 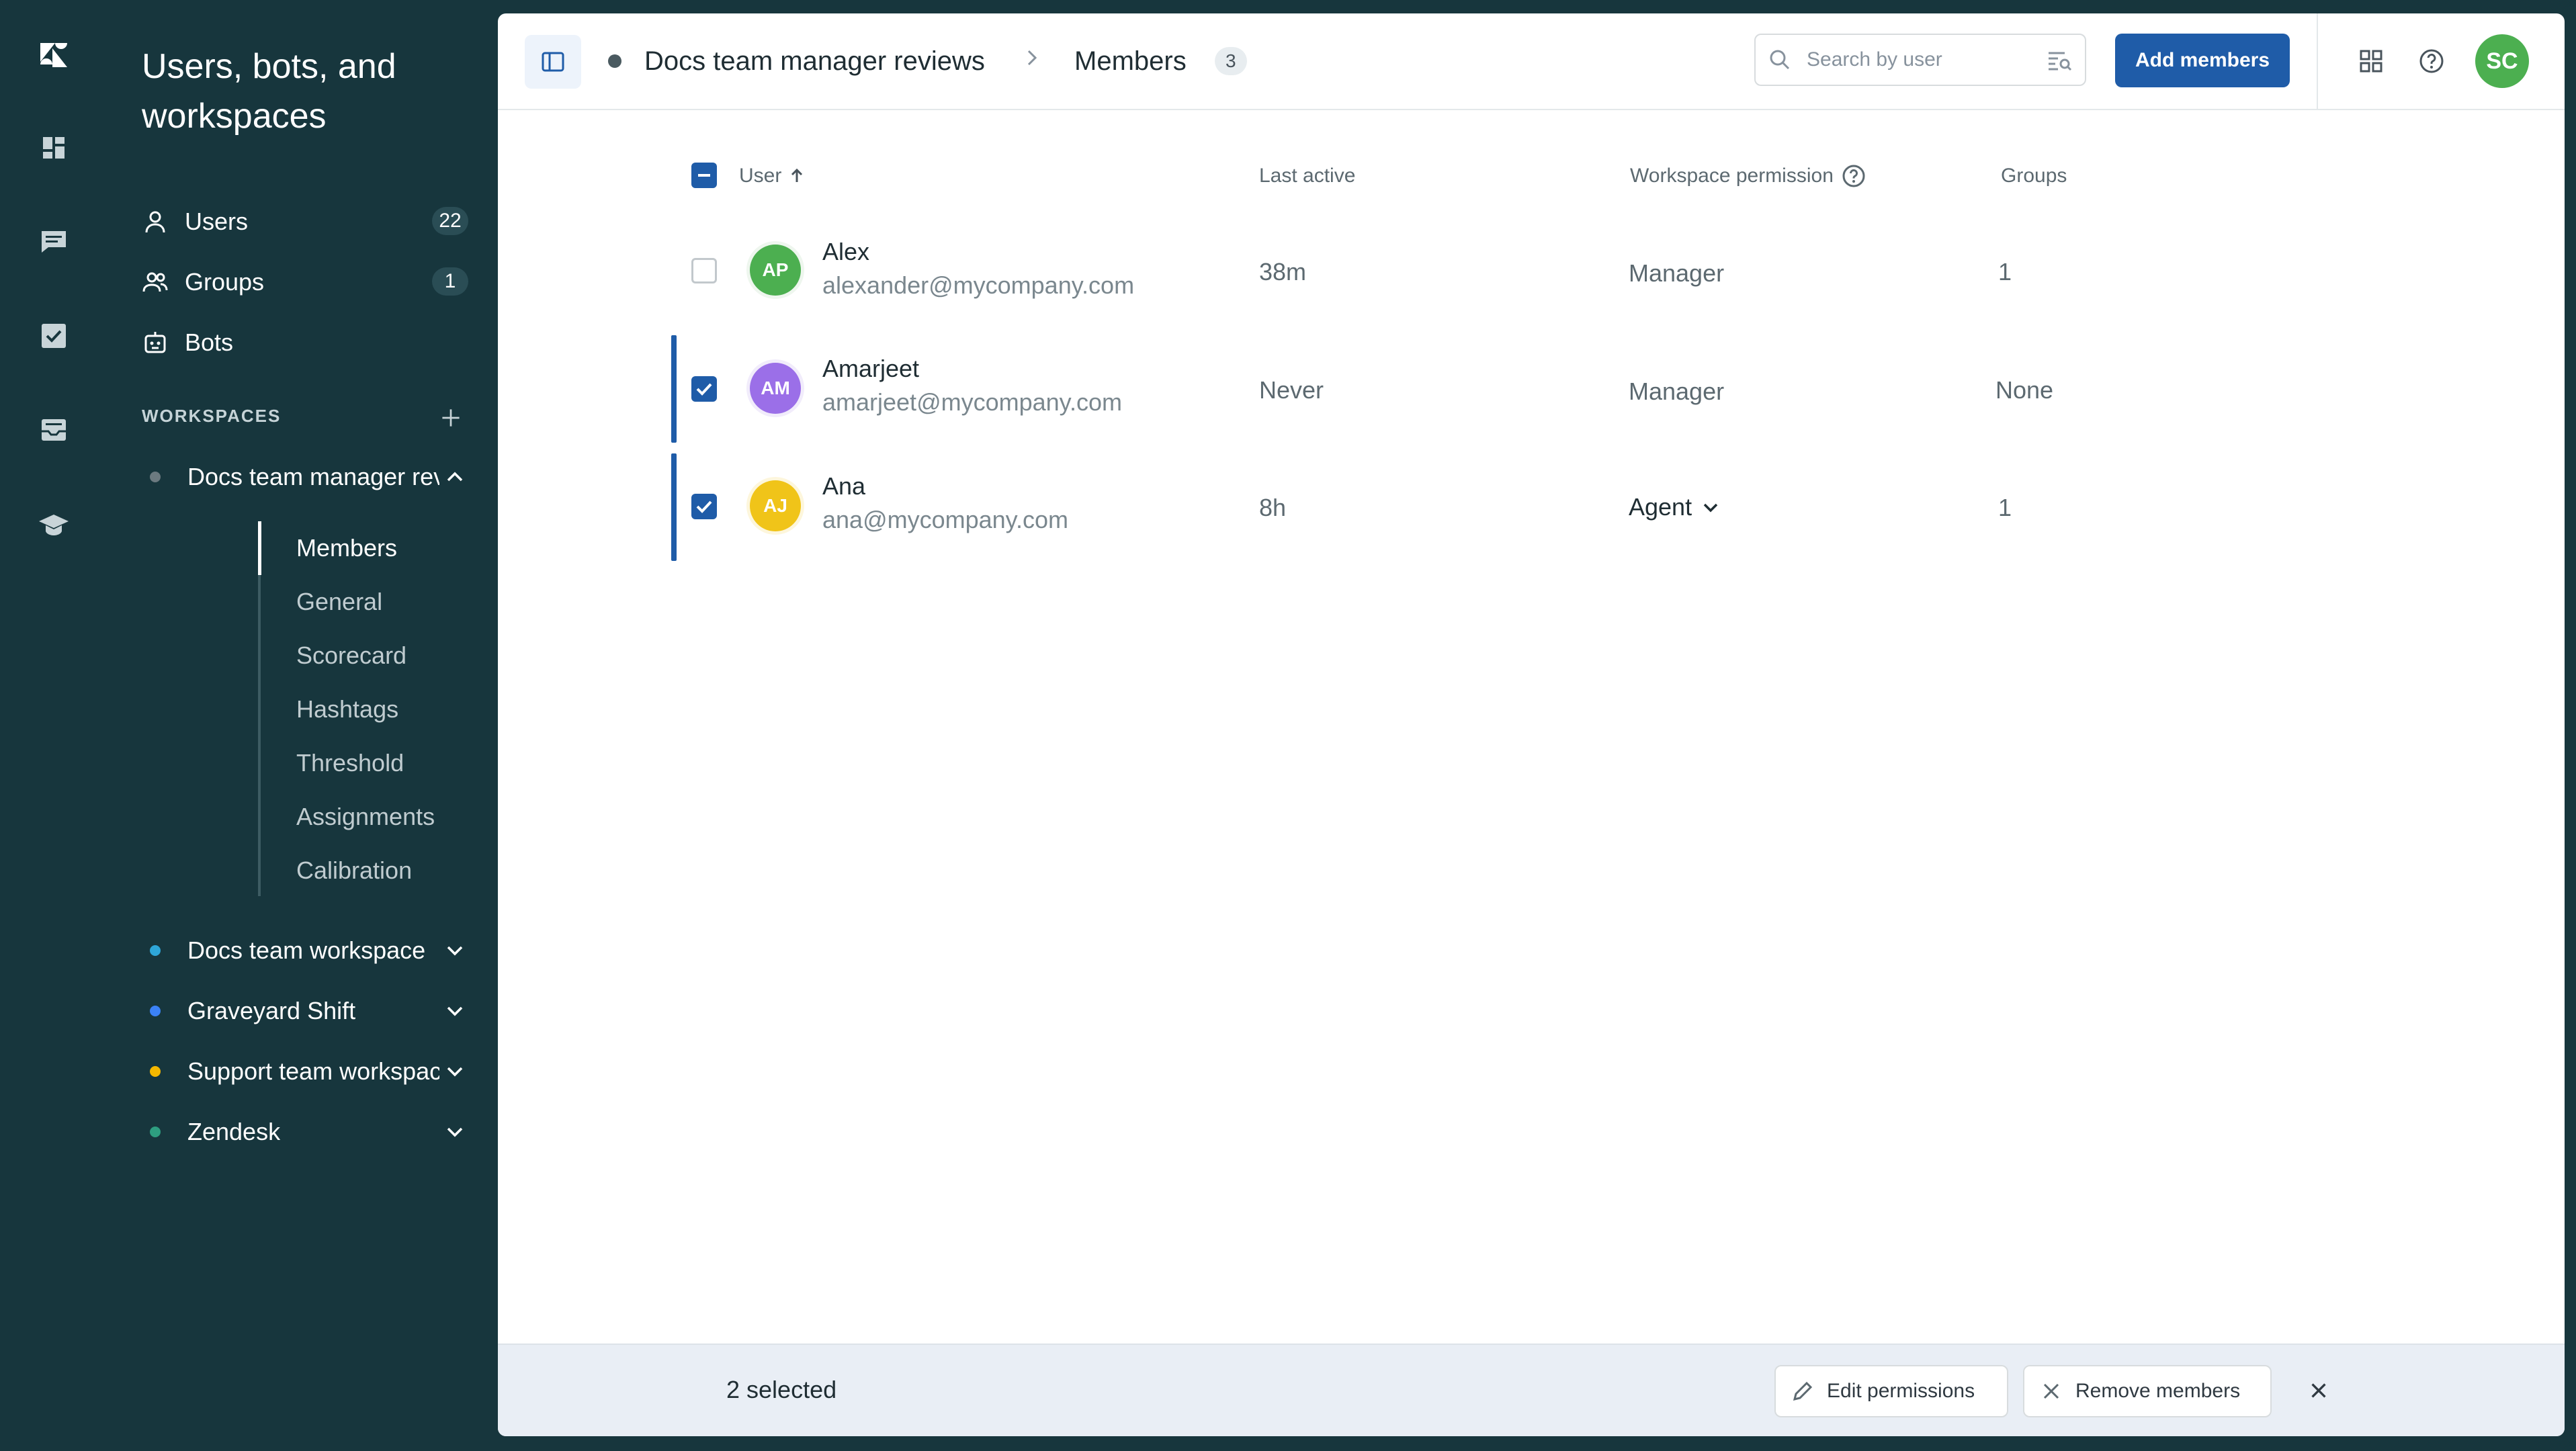 I want to click on column-header-user: User, so click(x=773, y=176).